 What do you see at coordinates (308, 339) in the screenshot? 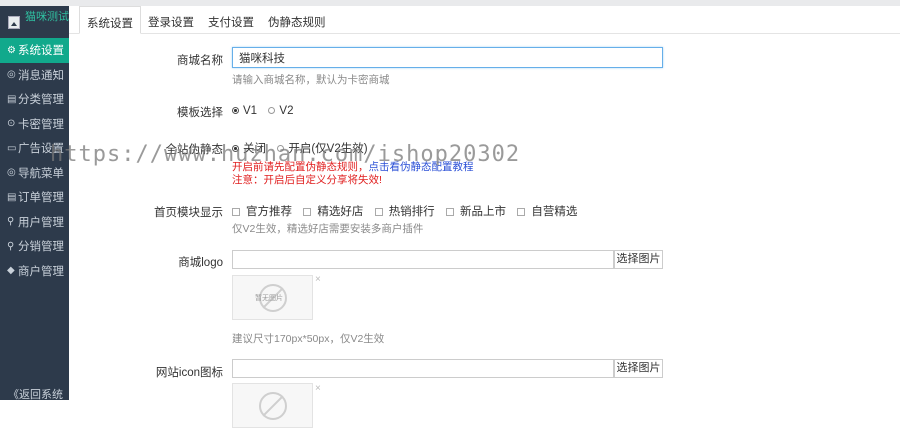
I see `logo-size-help: 建议尺寸170px*50px，仅V2生效` at bounding box center [308, 339].